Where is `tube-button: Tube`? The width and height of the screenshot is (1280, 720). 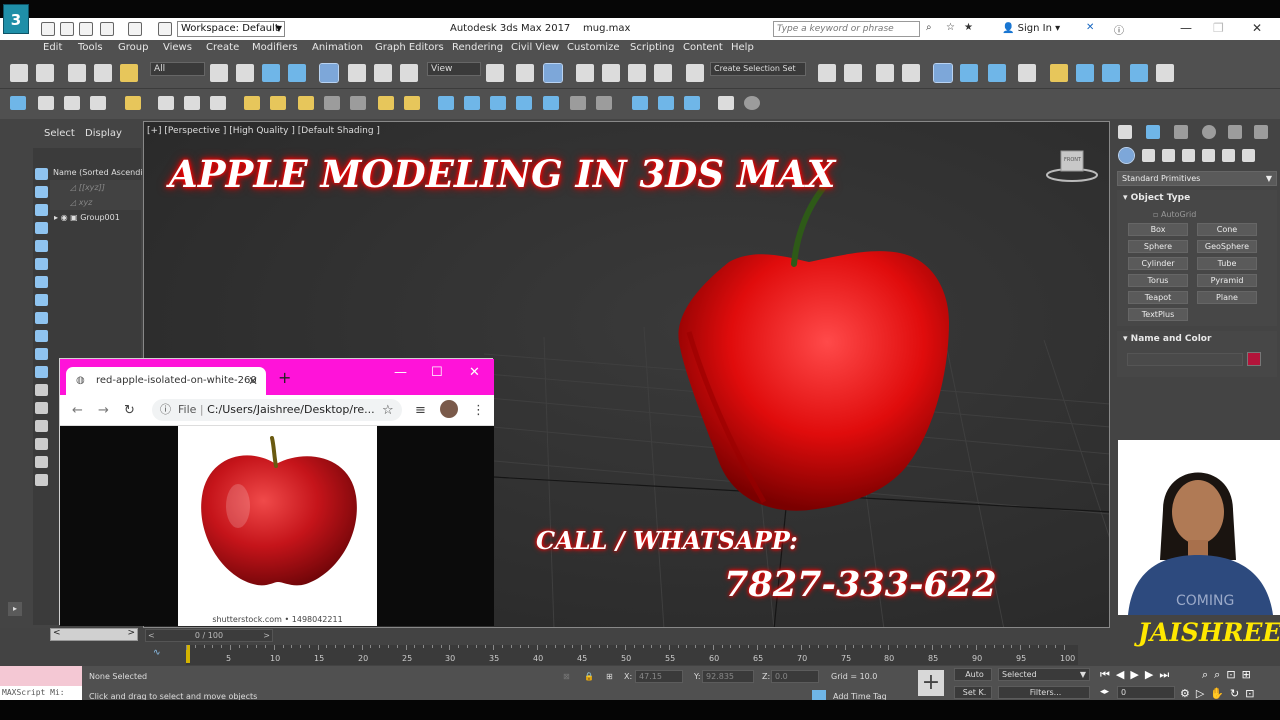 tube-button: Tube is located at coordinates (1227, 263).